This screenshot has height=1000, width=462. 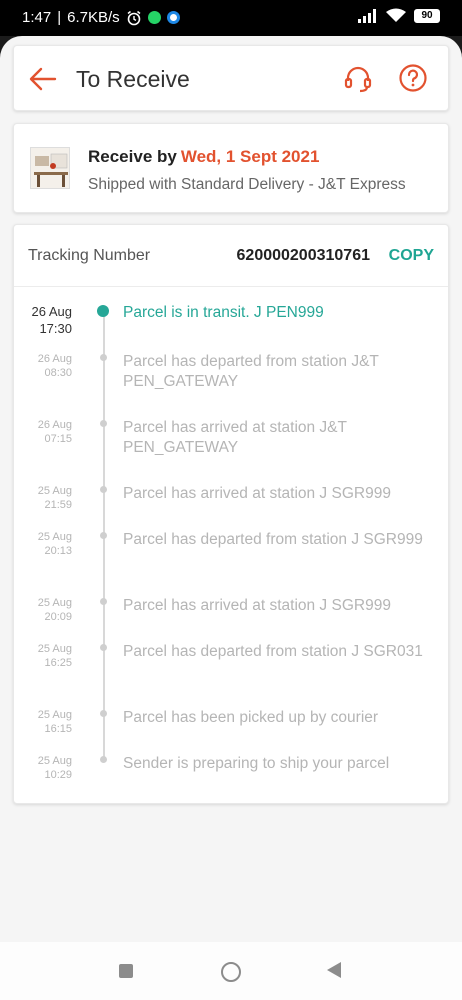 What do you see at coordinates (43, 320) in the screenshot?
I see `event-datetime: 26 Aug 17:30` at bounding box center [43, 320].